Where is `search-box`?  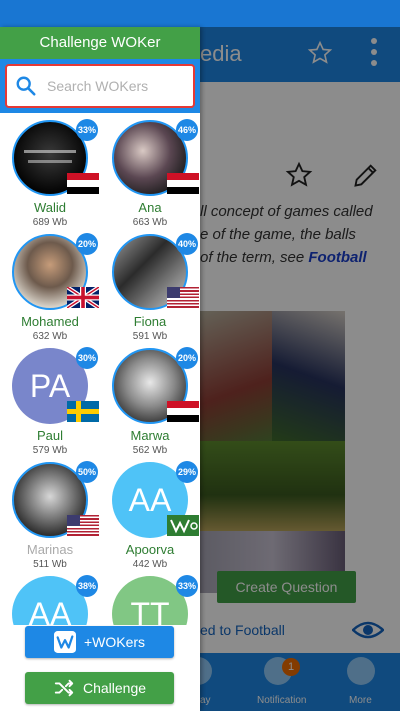
search-box is located at coordinates (100, 86).